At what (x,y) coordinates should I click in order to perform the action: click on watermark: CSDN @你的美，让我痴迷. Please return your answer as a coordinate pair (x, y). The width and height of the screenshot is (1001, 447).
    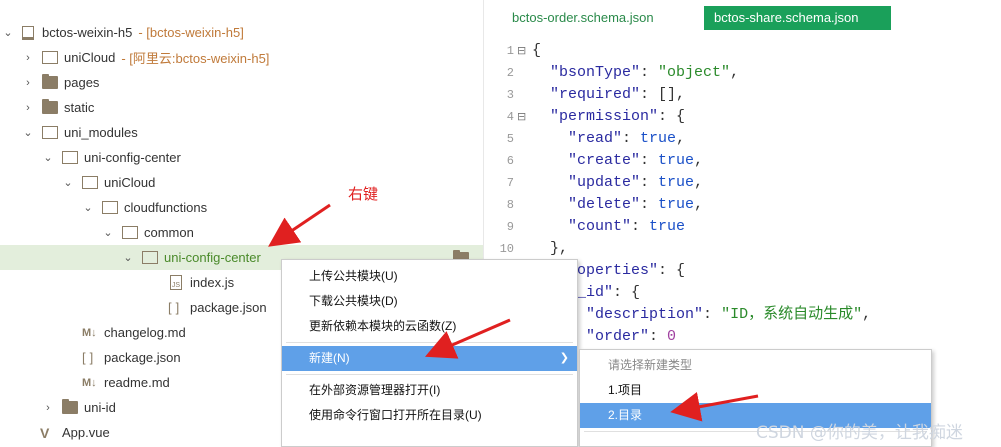
    Looking at the image, I should click on (859, 433).